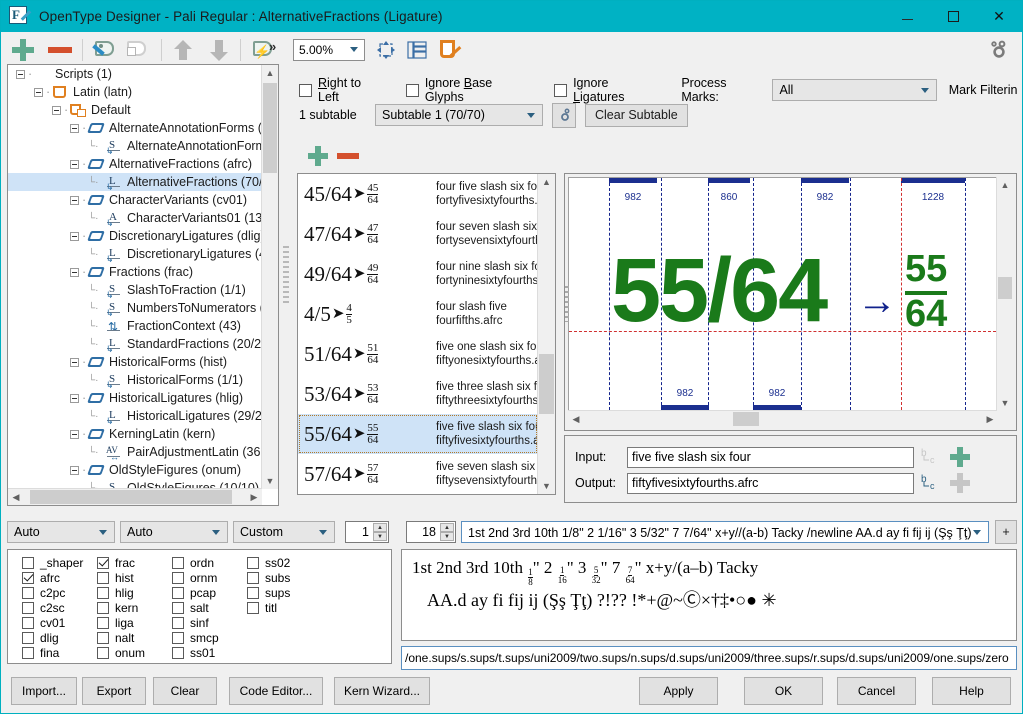  What do you see at coordinates (135, 434) in the screenshot?
I see `tree-node: · KerningLatin (kern)` at bounding box center [135, 434].